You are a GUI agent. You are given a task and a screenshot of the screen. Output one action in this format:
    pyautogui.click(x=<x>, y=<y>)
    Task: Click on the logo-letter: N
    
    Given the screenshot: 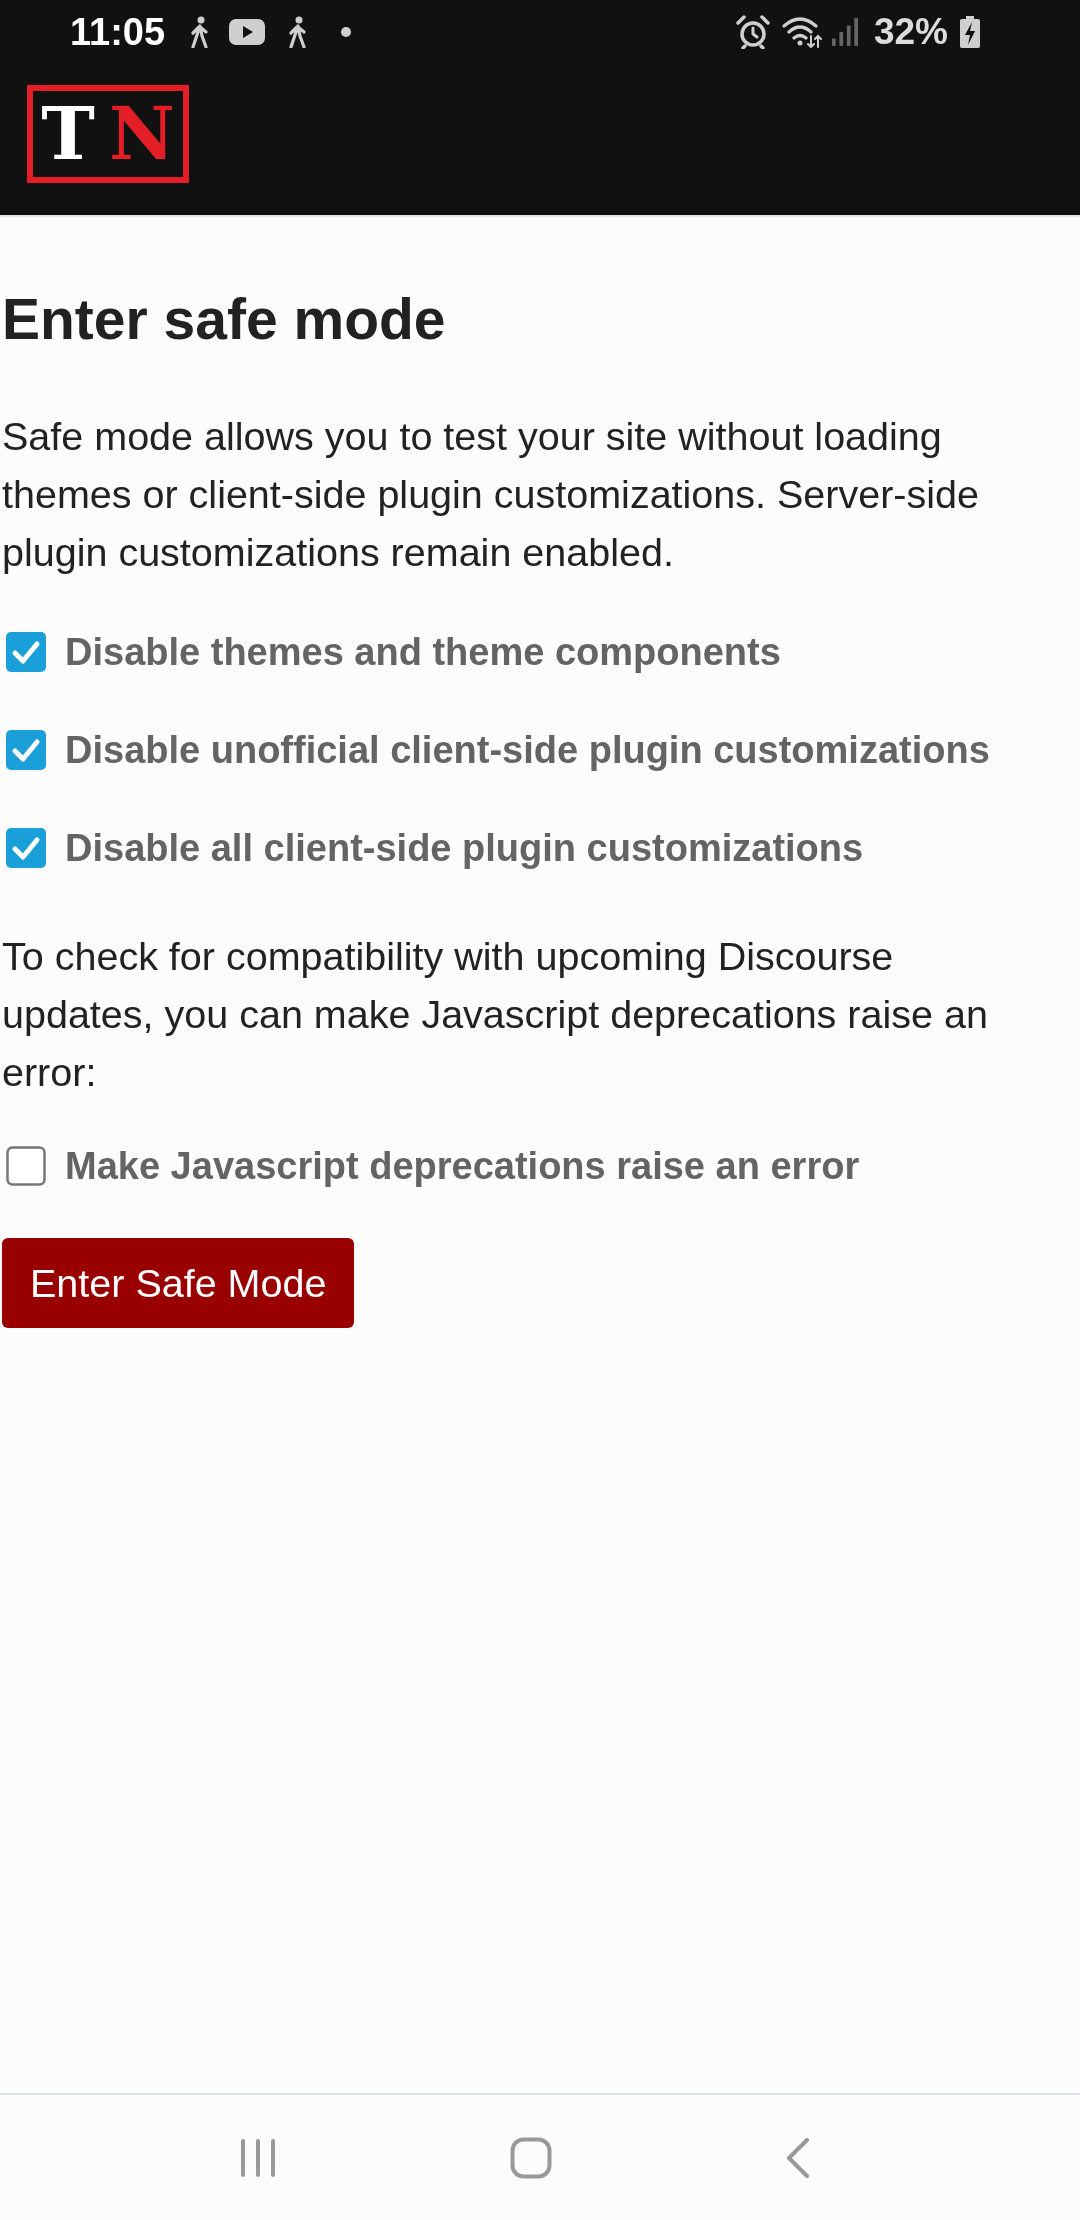 What is the action you would take?
    pyautogui.click(x=141, y=134)
    